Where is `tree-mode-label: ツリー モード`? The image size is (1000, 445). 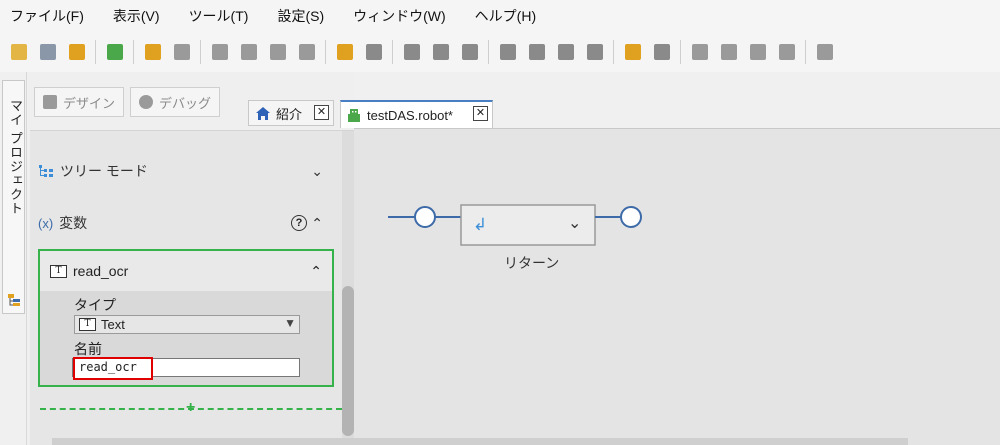 tree-mode-label: ツリー モード is located at coordinates (104, 171).